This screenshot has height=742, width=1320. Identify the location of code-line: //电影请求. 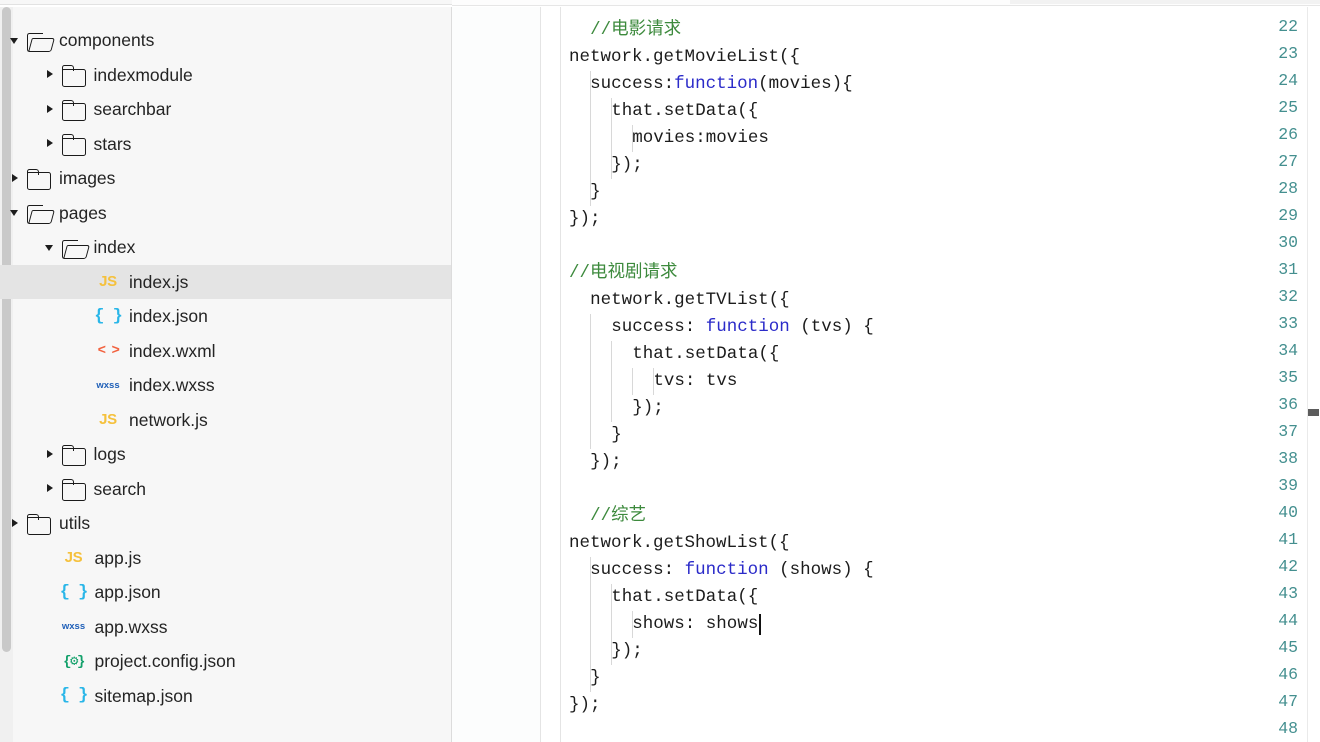
(635, 30).